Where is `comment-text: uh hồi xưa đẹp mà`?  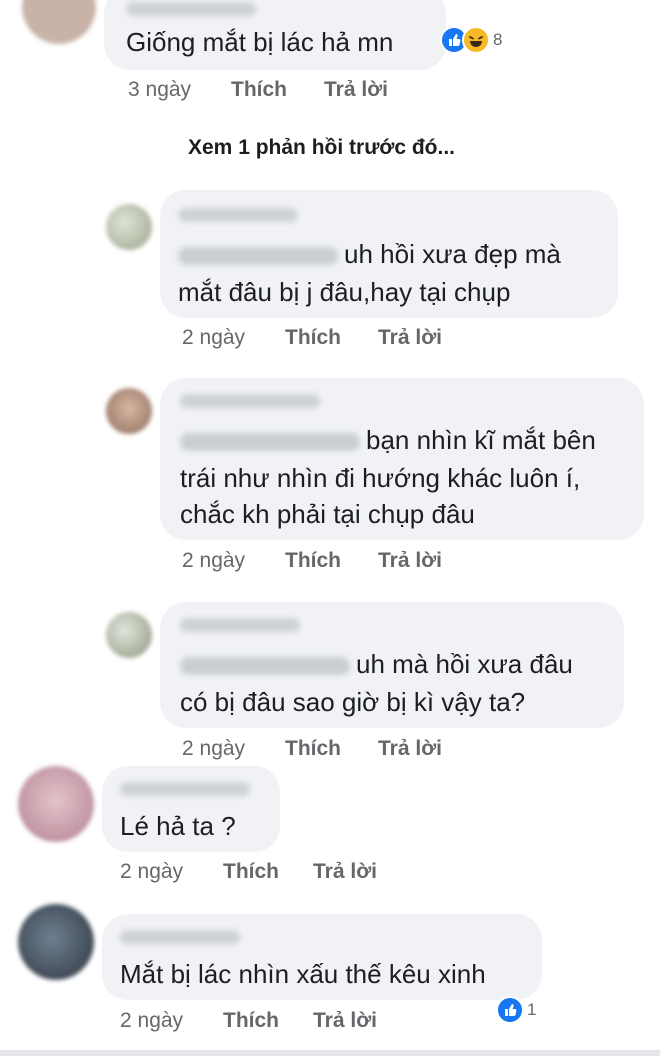 comment-text: uh hồi xưa đẹp mà is located at coordinates (452, 254).